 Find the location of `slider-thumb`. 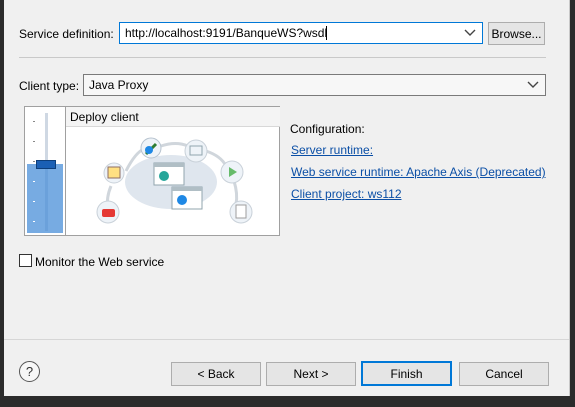

slider-thumb is located at coordinates (46, 164).